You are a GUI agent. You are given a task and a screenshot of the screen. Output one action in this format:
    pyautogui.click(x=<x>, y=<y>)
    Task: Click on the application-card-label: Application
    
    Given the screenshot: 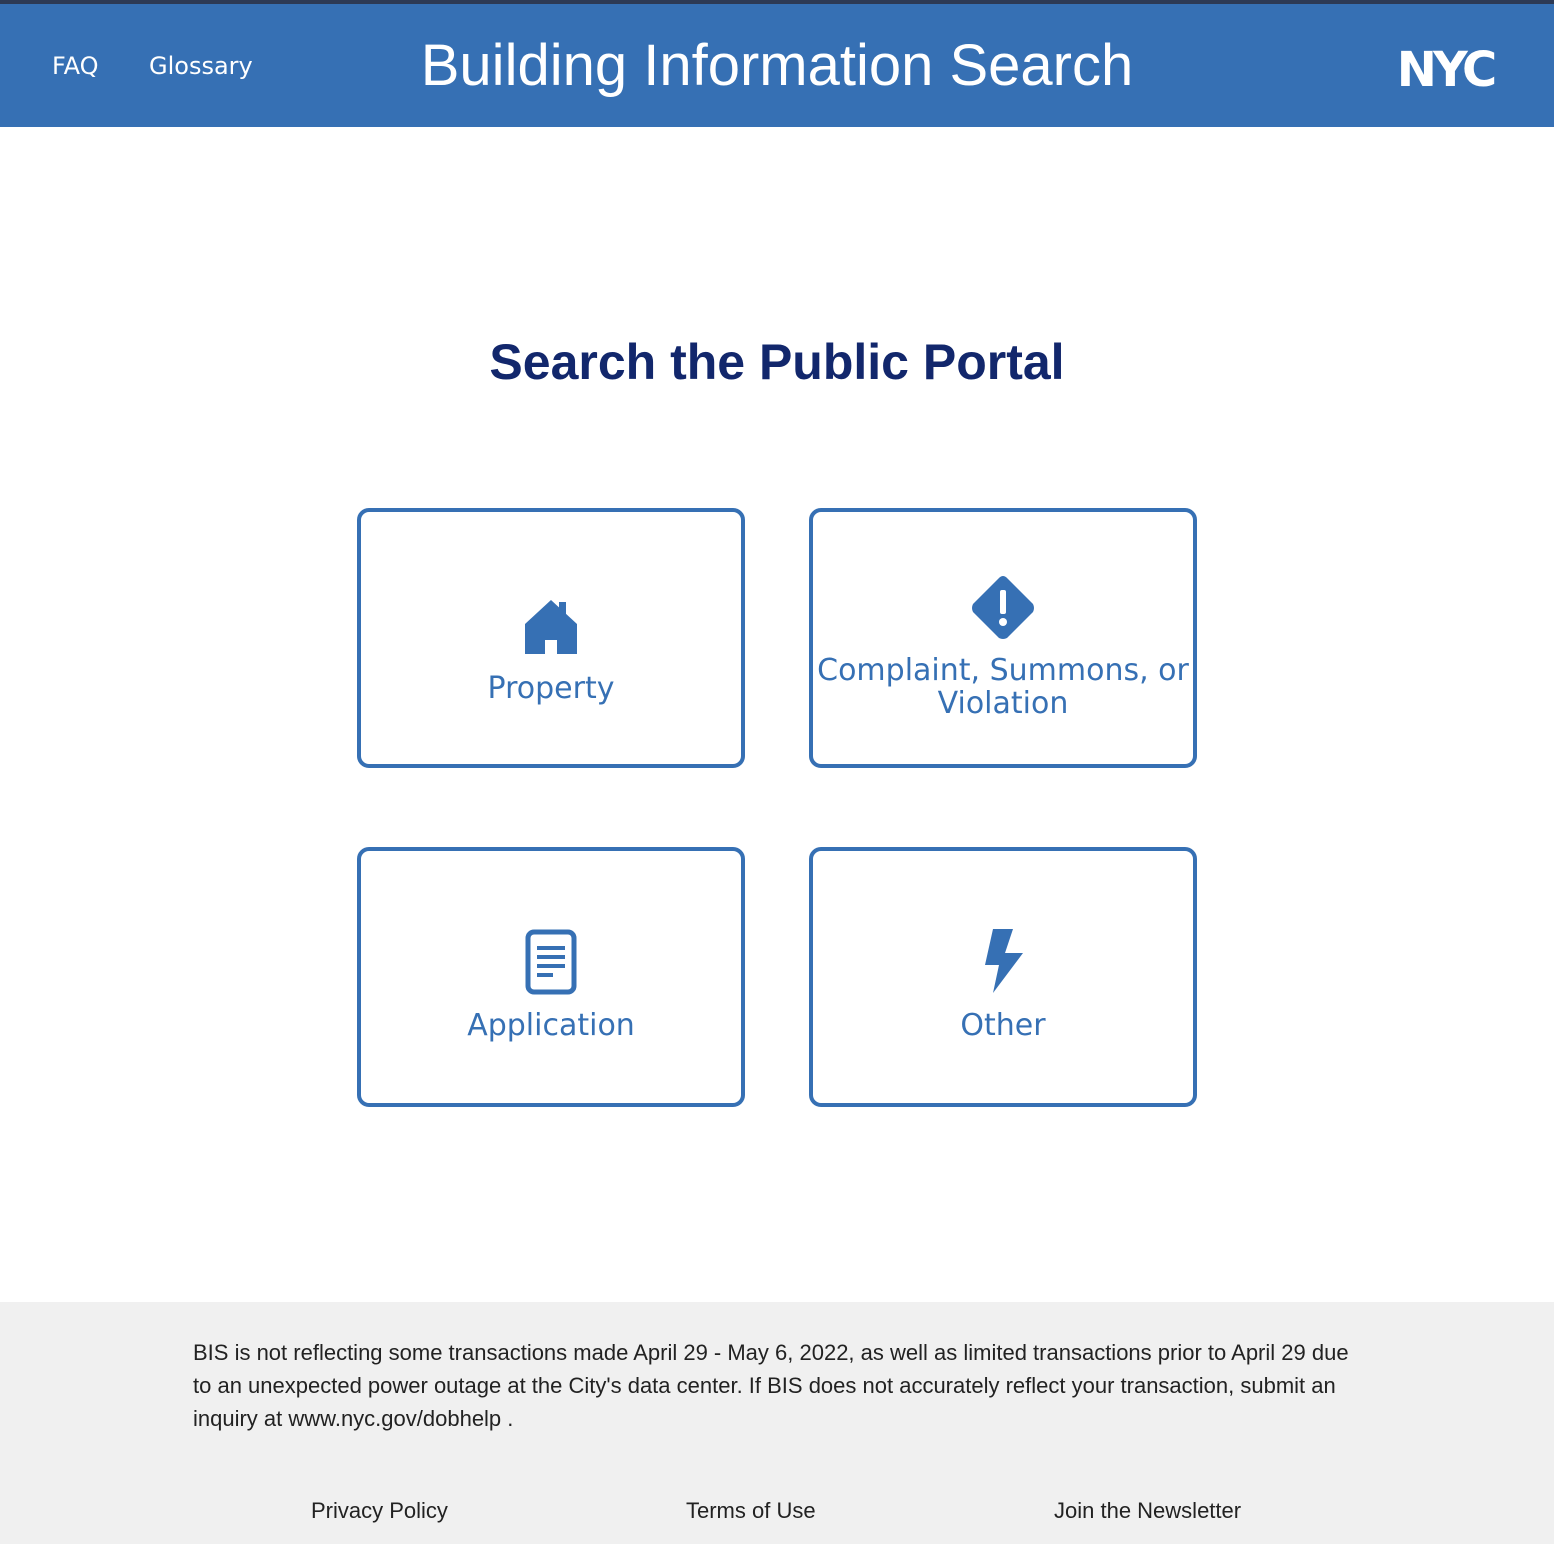 What is the action you would take?
    pyautogui.click(x=551, y=1025)
    